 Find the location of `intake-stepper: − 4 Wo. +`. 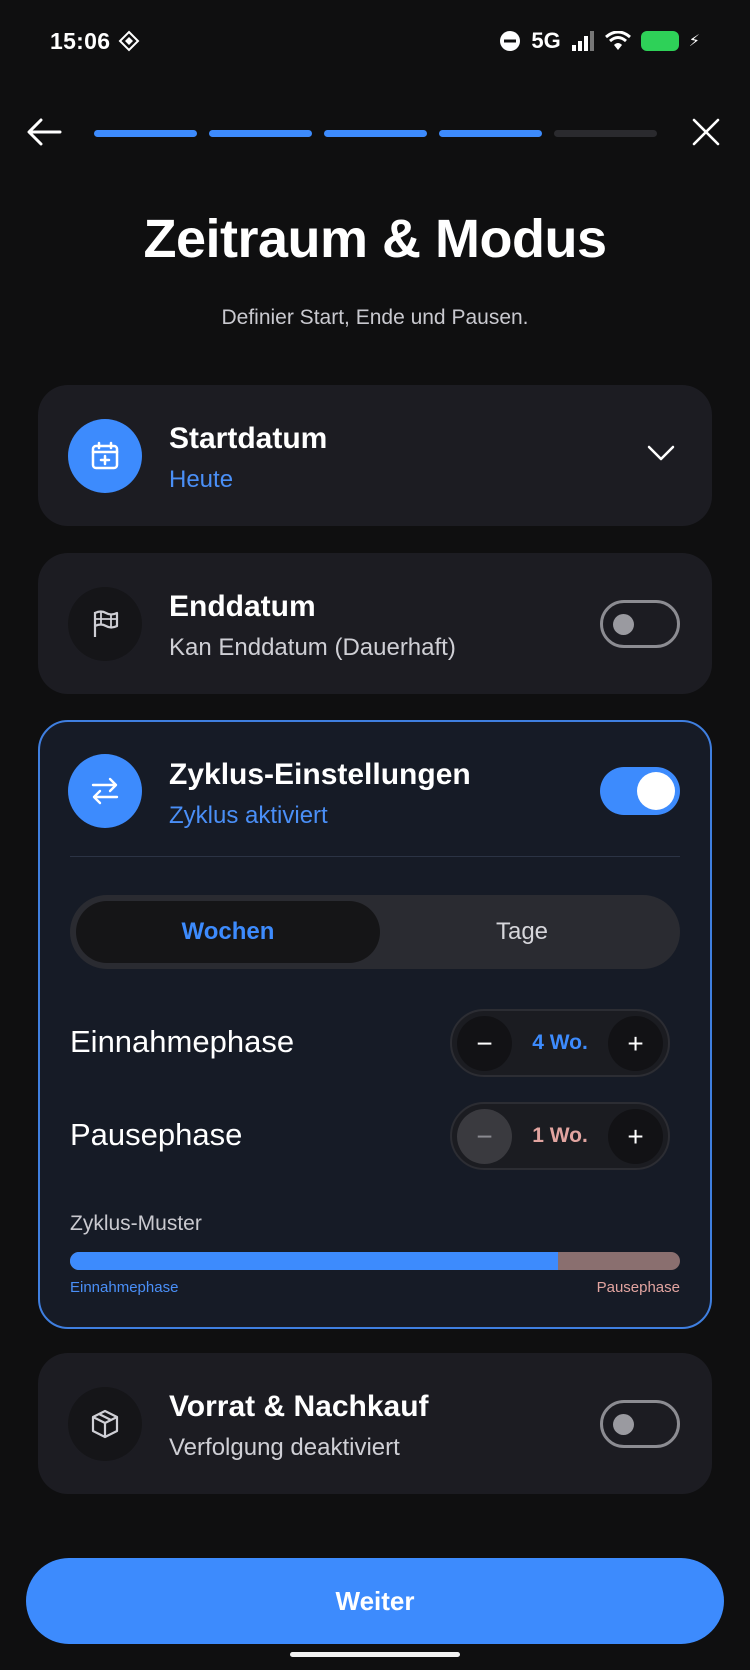

intake-stepper: − 4 Wo. + is located at coordinates (560, 1043).